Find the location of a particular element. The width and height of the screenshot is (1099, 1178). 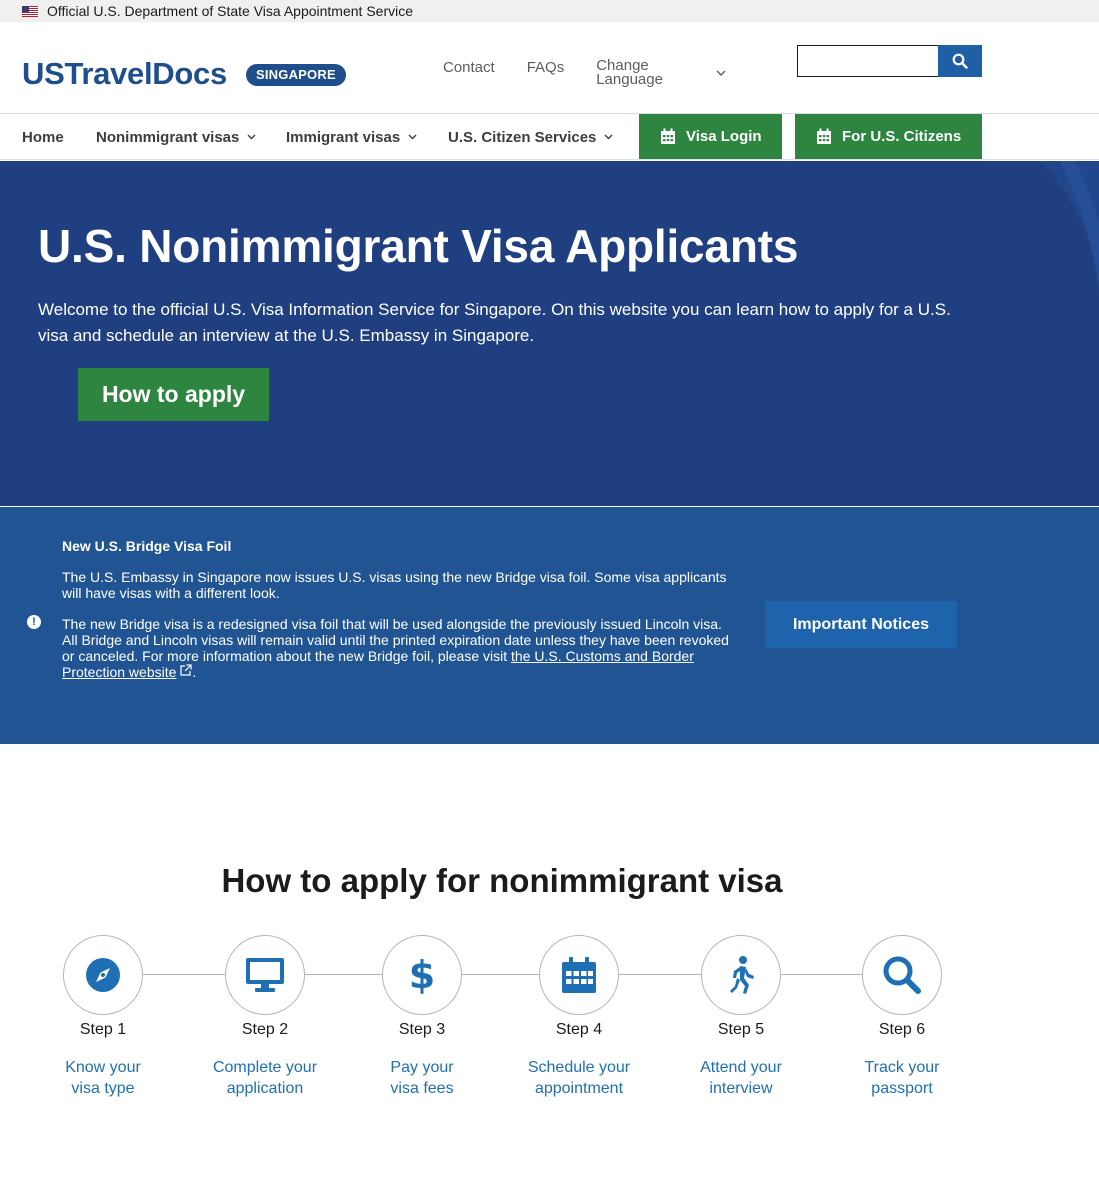

dollar-icon: $ is located at coordinates (422, 975).